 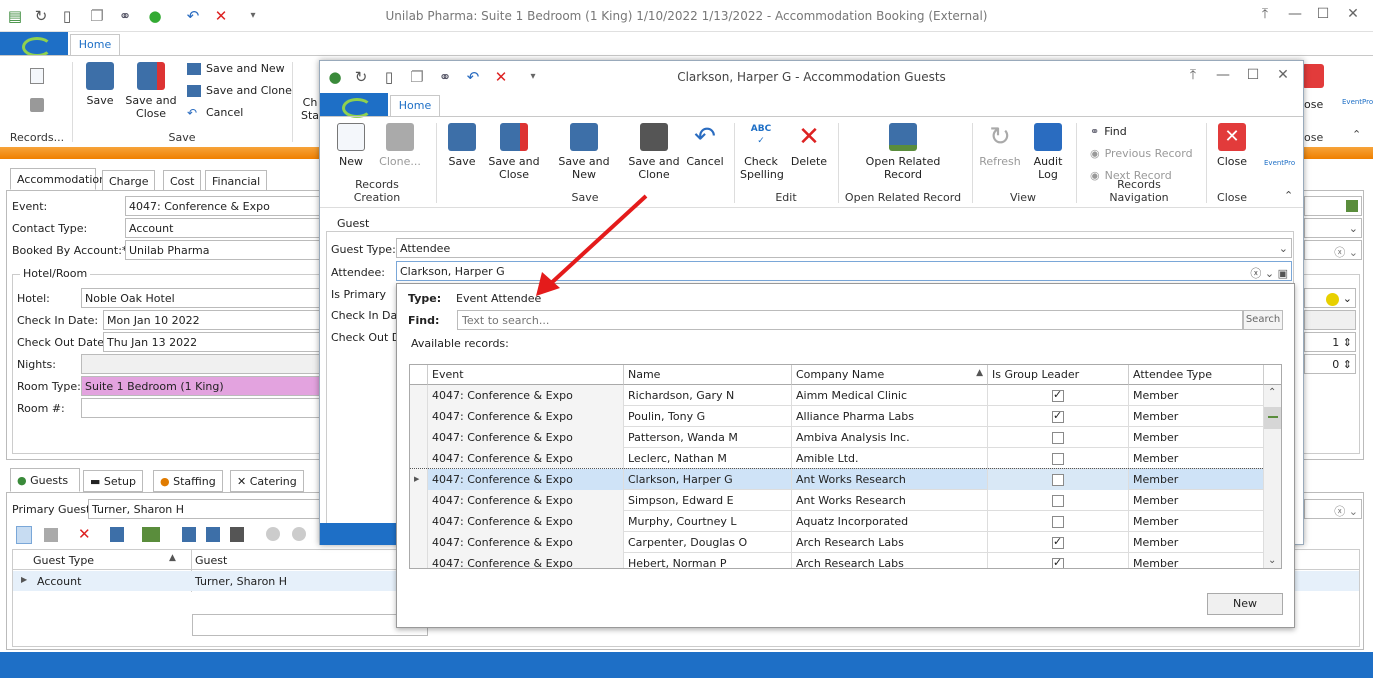 What do you see at coordinates (1272, 418) in the screenshot?
I see `scroll-thumb` at bounding box center [1272, 418].